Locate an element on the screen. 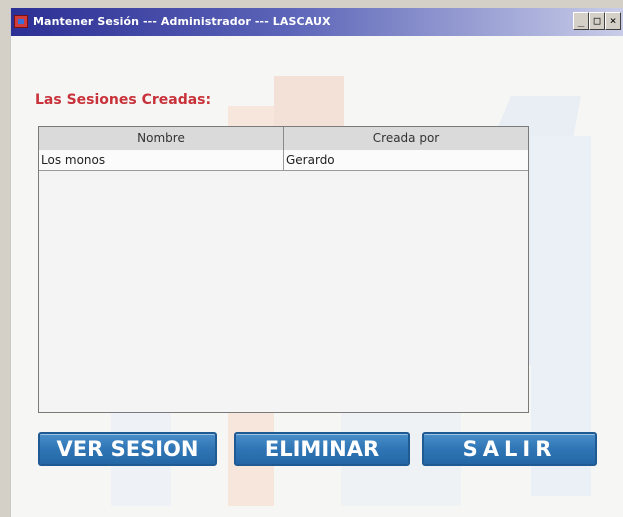 Image resolution: width=623 pixels, height=517 pixels. minimize-button: _ is located at coordinates (581, 21).